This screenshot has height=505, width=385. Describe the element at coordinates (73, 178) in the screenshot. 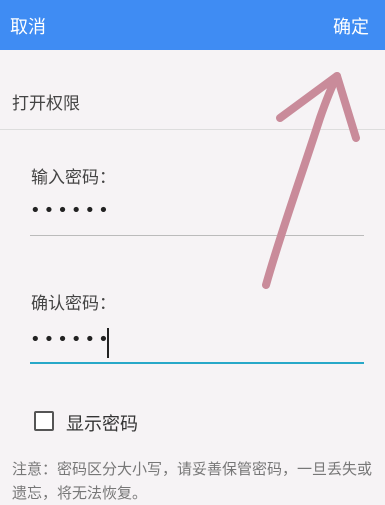

I see `password-label: 输入密码：` at that location.